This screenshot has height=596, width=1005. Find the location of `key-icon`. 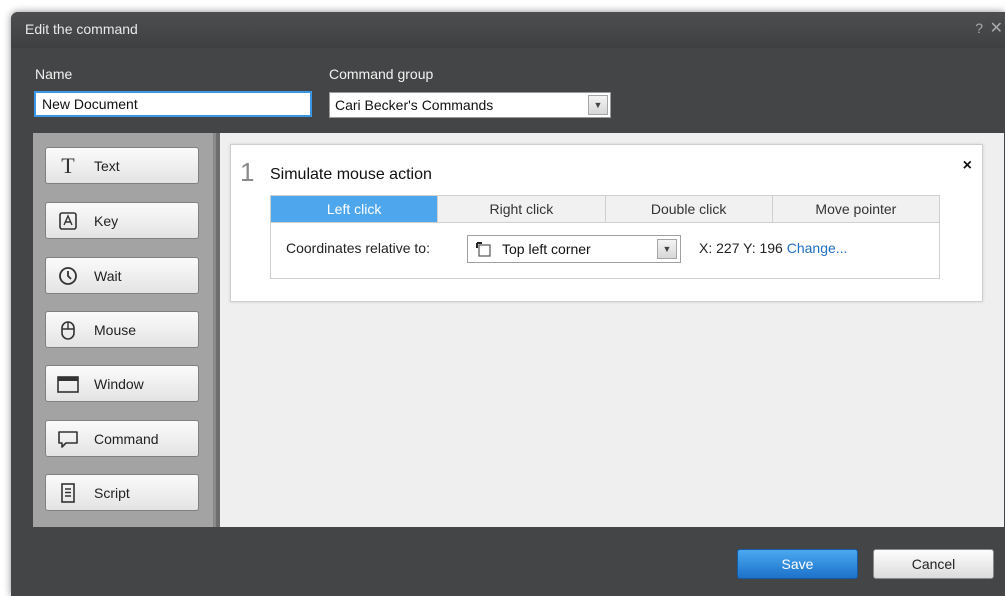

key-icon is located at coordinates (68, 221).